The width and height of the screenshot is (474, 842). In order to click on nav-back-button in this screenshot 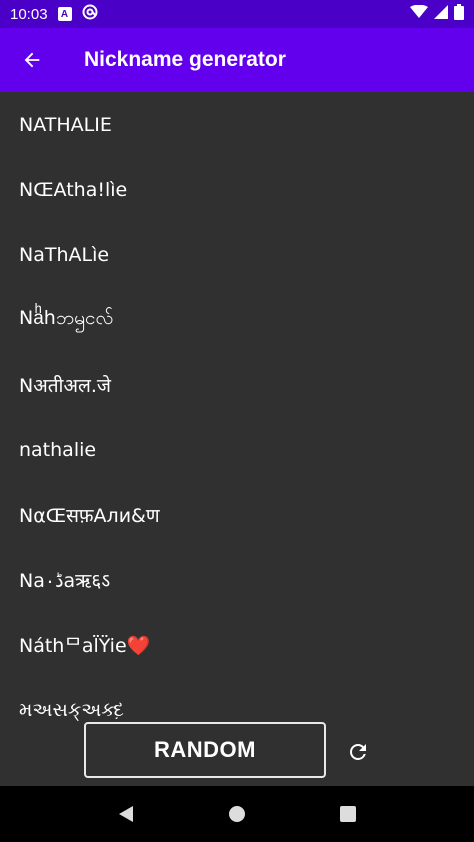, I will do `click(126, 814)`.